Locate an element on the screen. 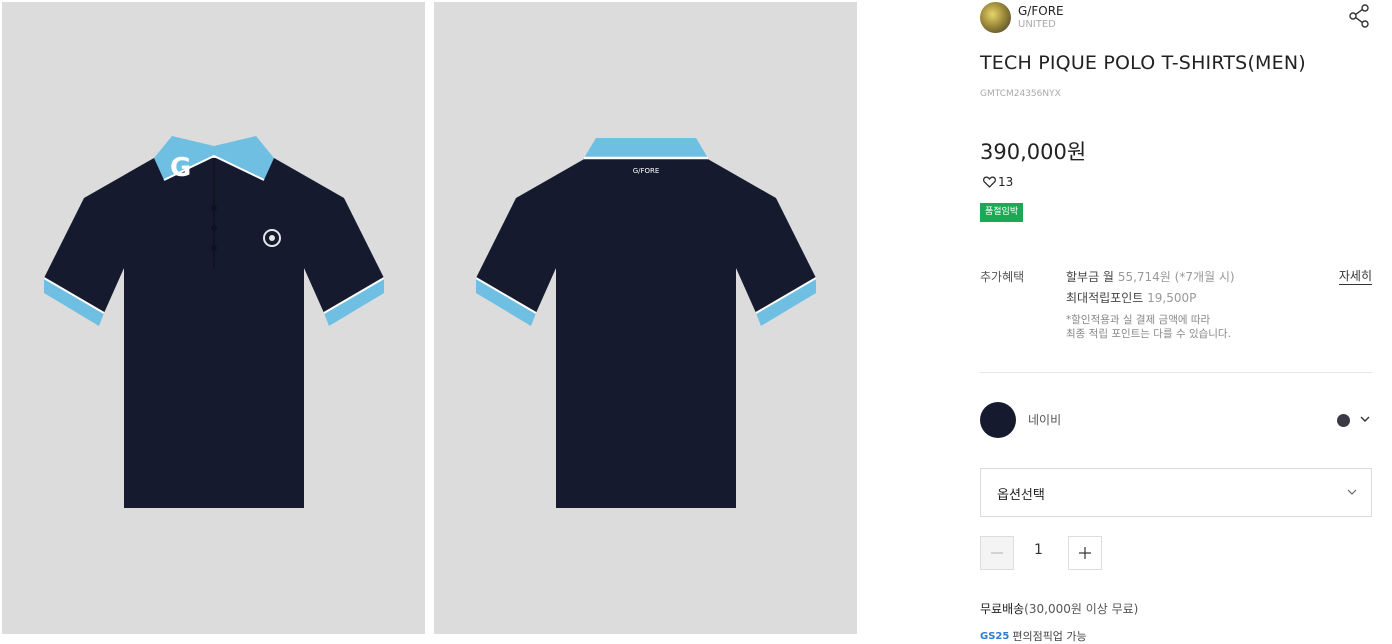 This screenshot has width=1392, height=644. points-label: 최대적립포인트 is located at coordinates (1105, 298).